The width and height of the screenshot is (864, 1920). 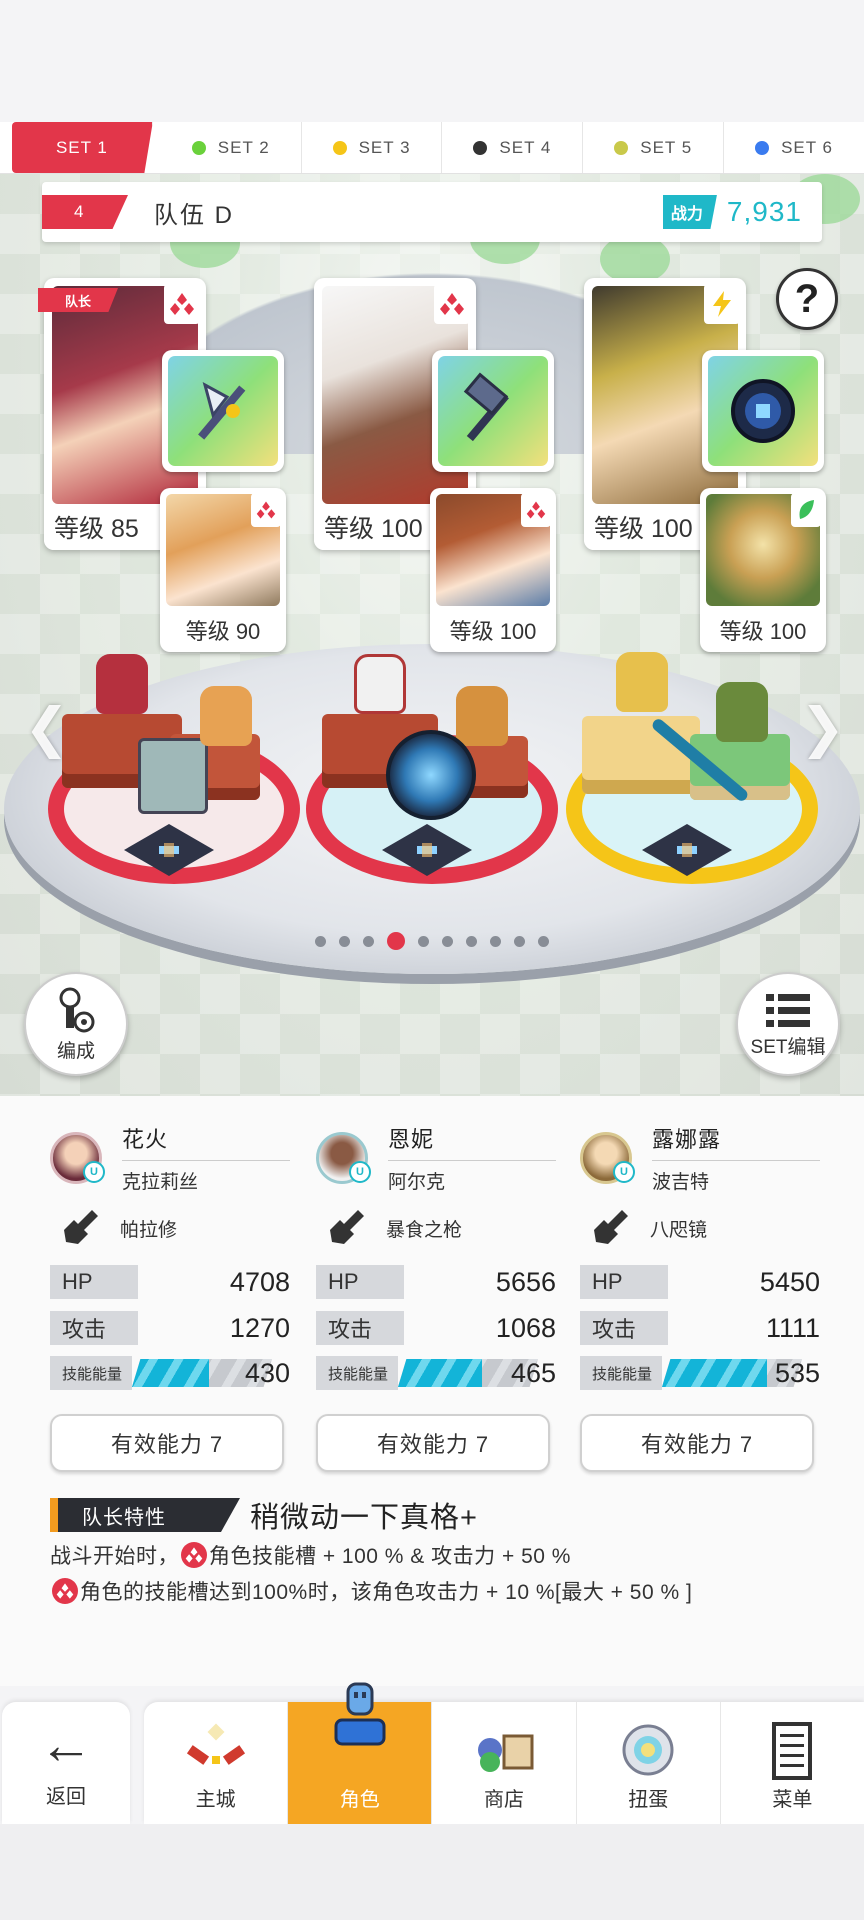 I want to click on back-arrow-icon: ←, so click(x=66, y=1744).